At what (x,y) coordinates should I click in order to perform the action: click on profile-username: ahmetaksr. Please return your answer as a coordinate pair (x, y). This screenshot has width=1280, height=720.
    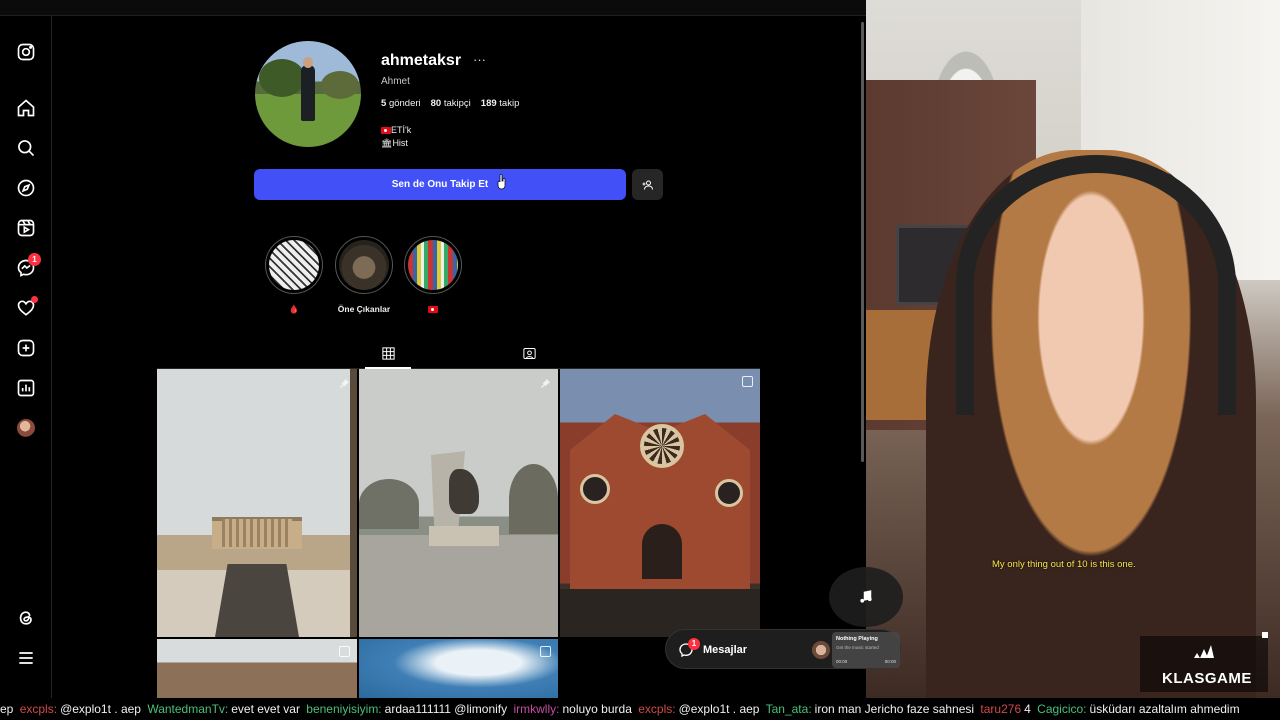
    Looking at the image, I should click on (421, 60).